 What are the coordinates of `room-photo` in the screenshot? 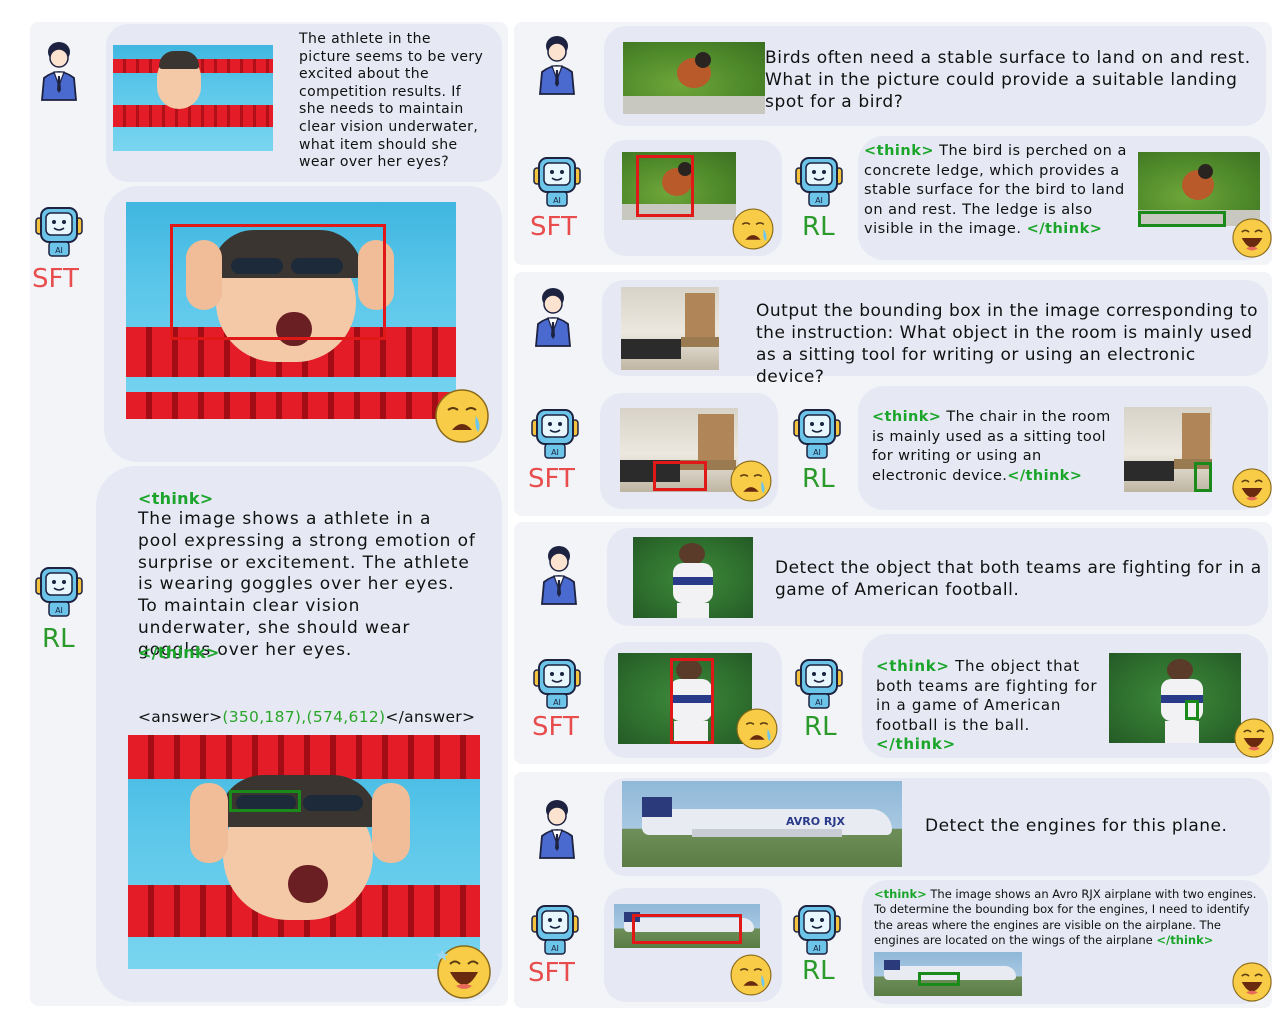 It's located at (670, 328).